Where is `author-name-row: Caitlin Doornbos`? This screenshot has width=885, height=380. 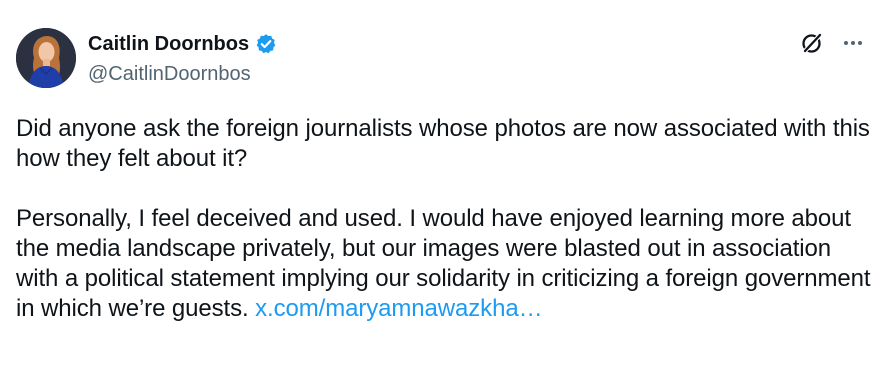 author-name-row: Caitlin Doornbos is located at coordinates (182, 44).